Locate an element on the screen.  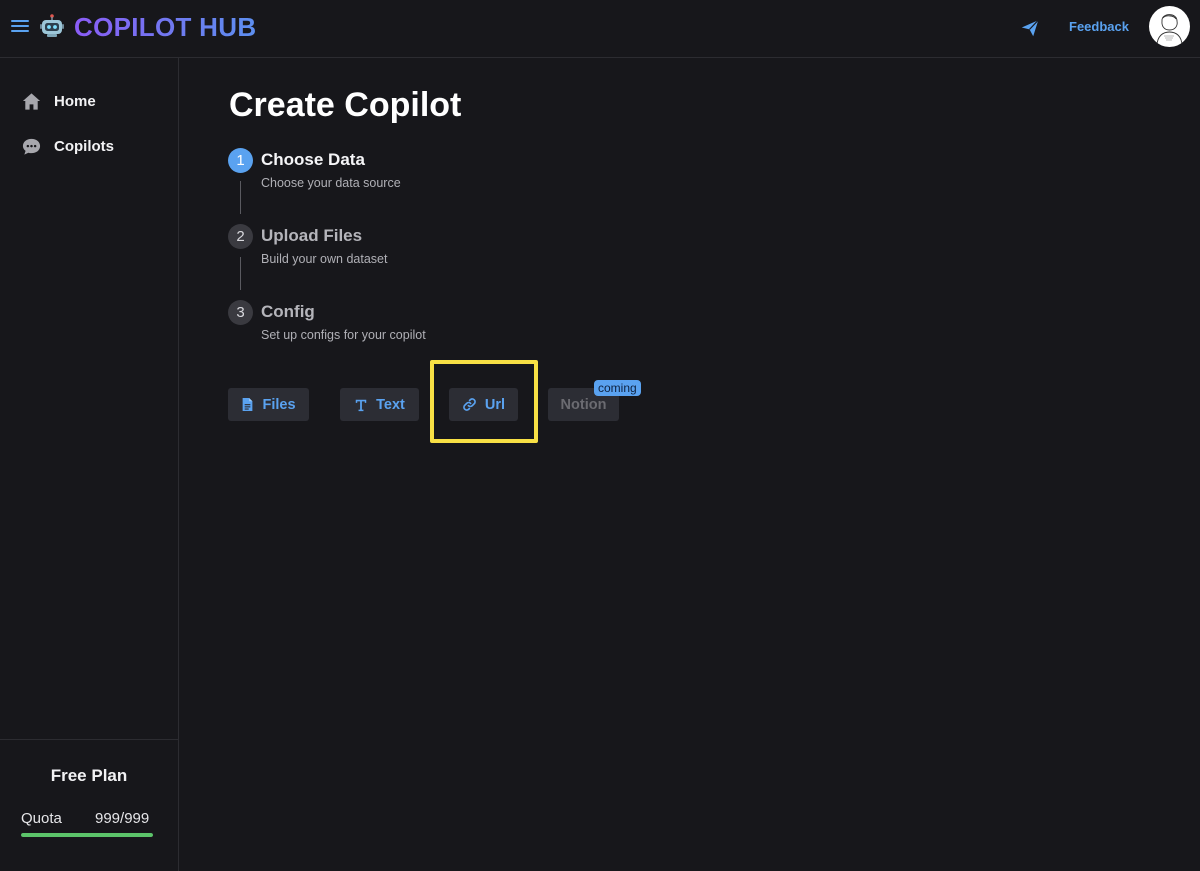
top-header: COPILOT HUB Feedback is located at coordinates (600, 29).